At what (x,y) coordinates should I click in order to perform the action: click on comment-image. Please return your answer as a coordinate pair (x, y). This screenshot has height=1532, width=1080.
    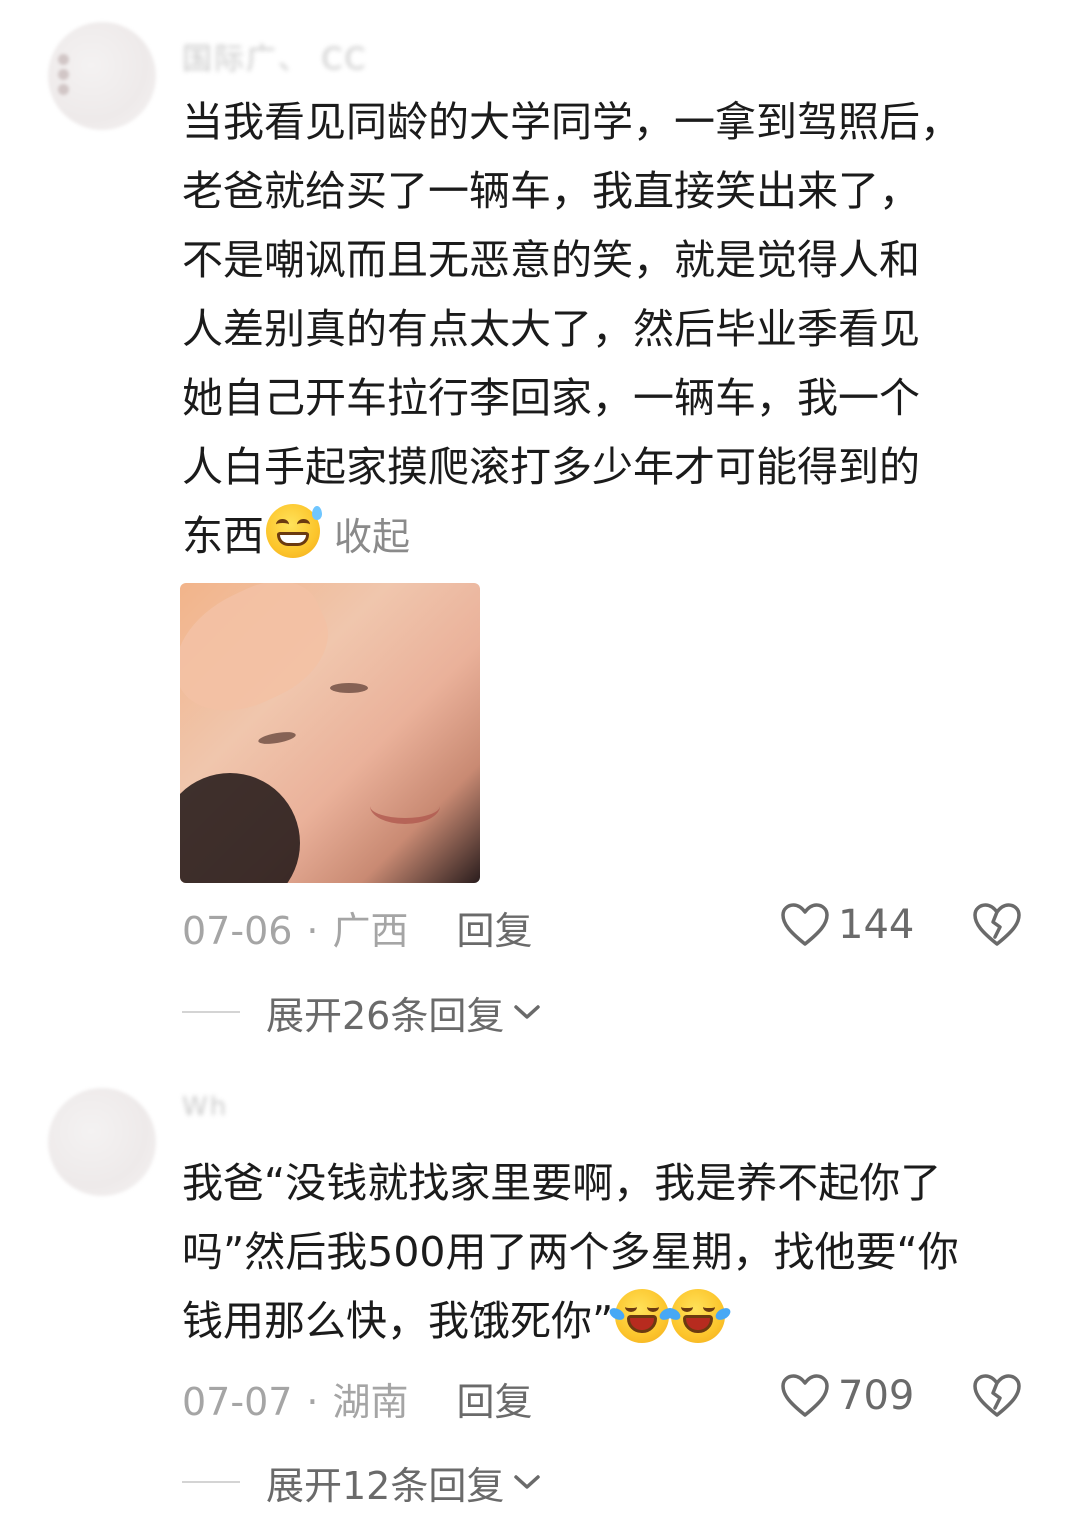
    Looking at the image, I should click on (330, 733).